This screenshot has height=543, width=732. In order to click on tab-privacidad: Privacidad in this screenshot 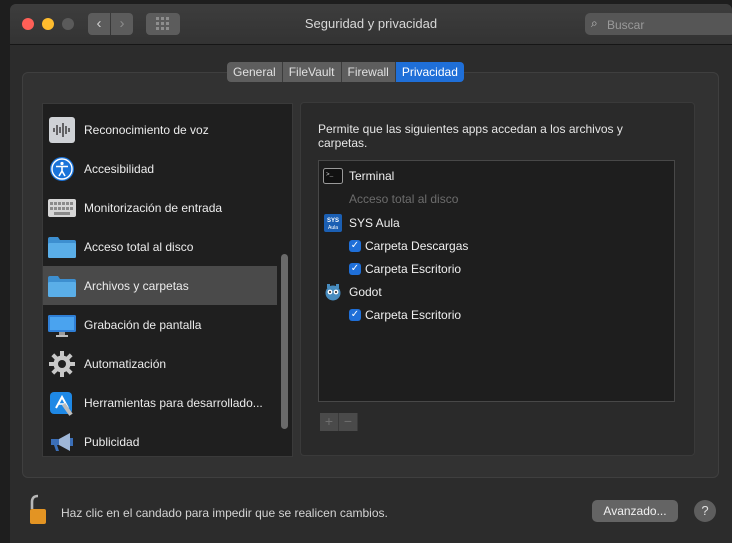, I will do `click(429, 72)`.